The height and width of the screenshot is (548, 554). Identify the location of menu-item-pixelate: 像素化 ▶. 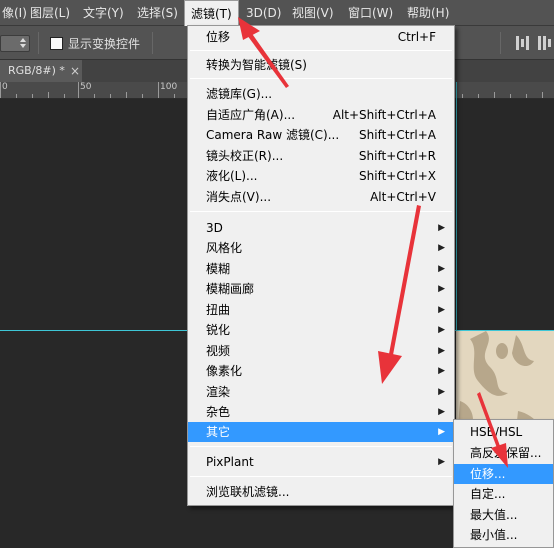
(321, 371).